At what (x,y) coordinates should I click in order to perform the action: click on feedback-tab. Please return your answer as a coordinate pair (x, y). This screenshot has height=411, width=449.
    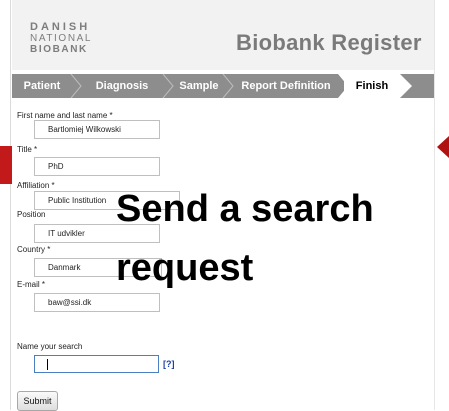
    Looking at the image, I should click on (6, 165).